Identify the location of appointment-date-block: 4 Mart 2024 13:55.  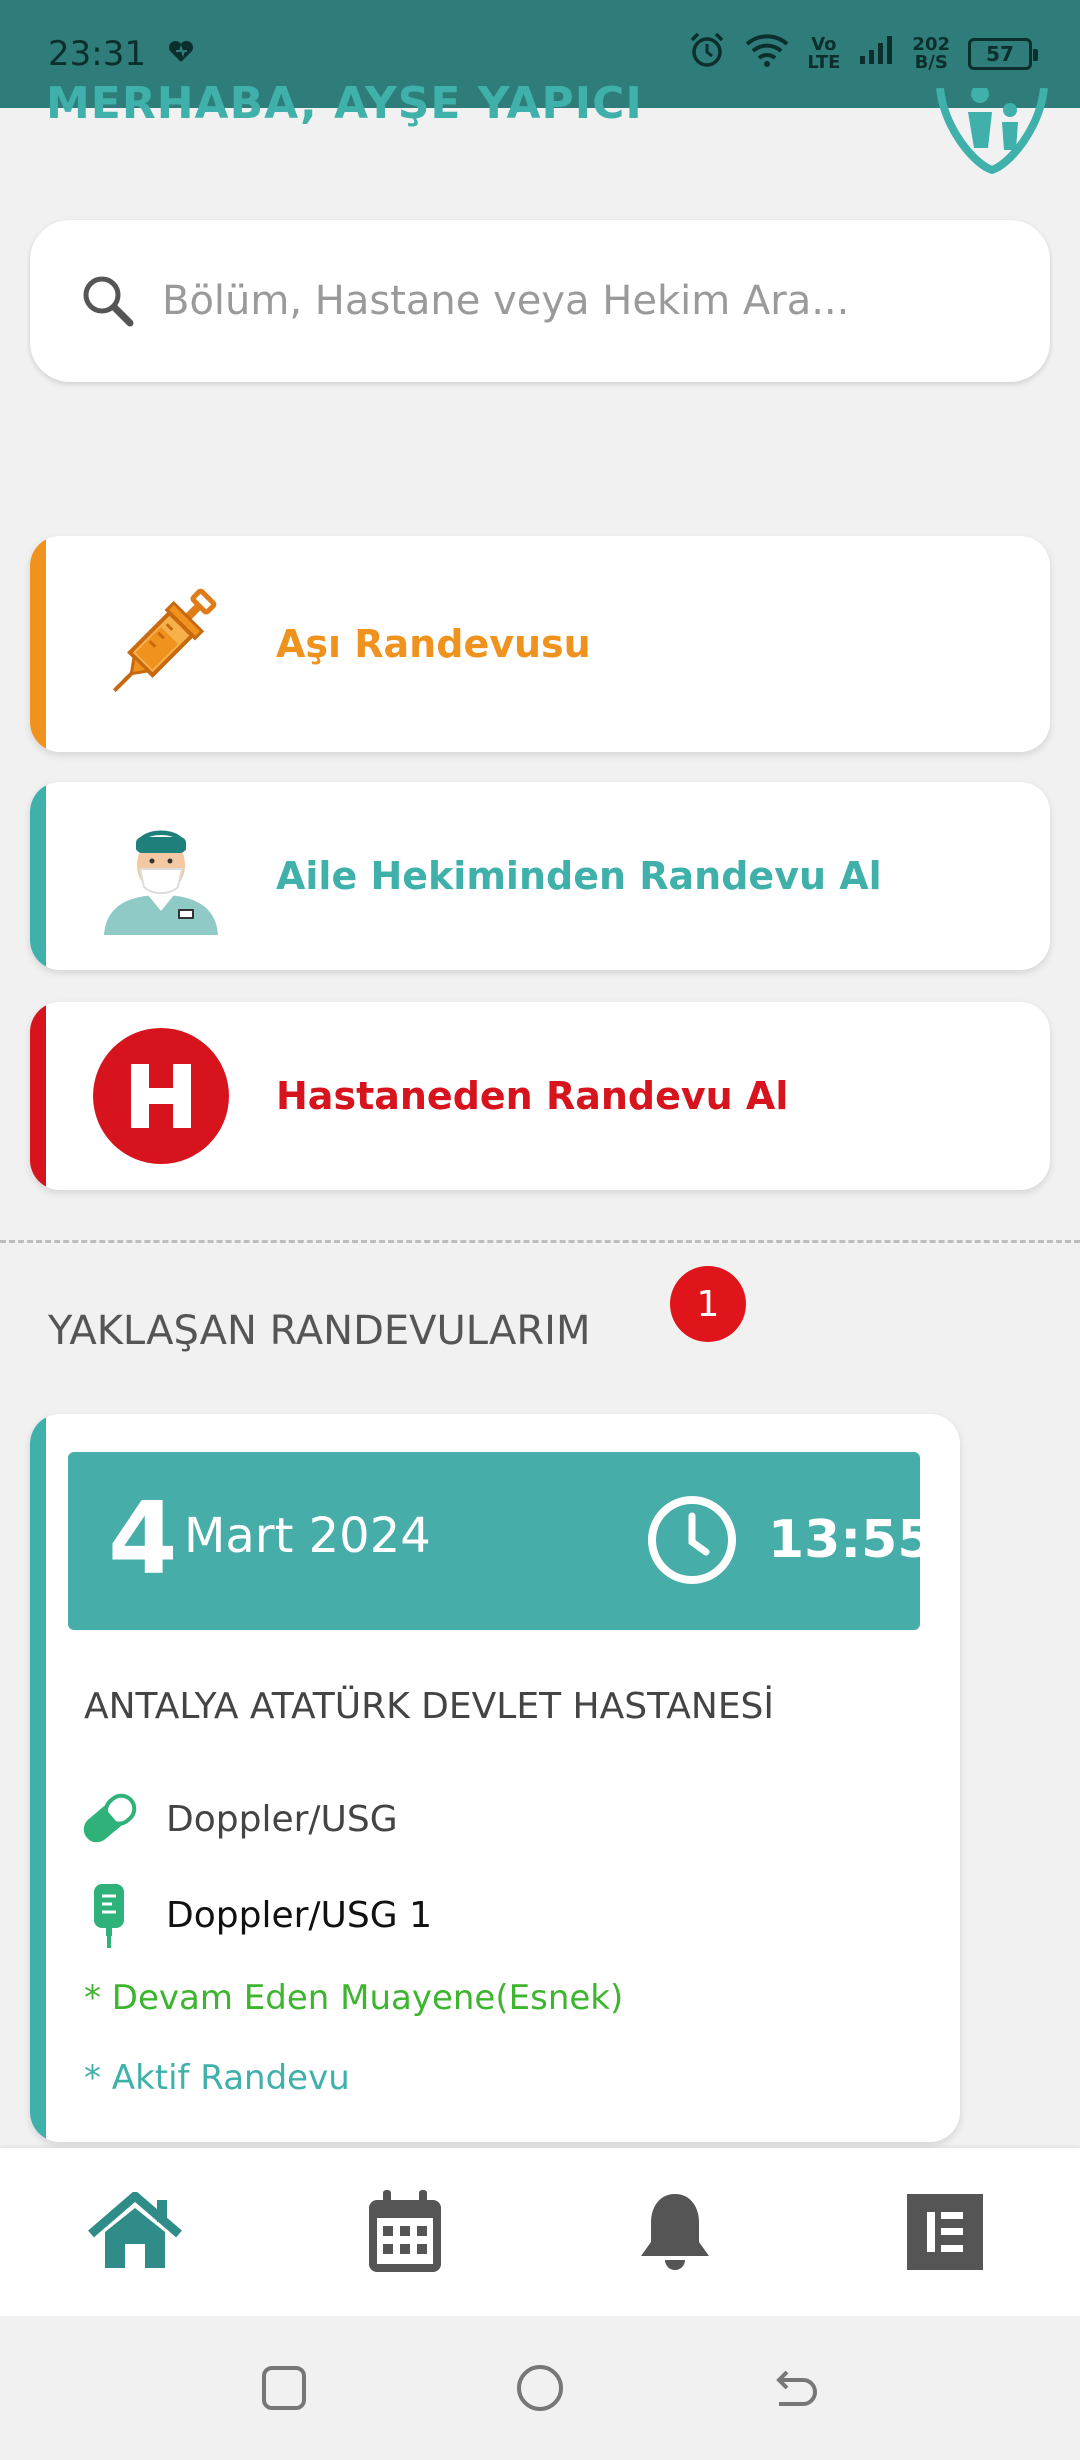
(501, 1541).